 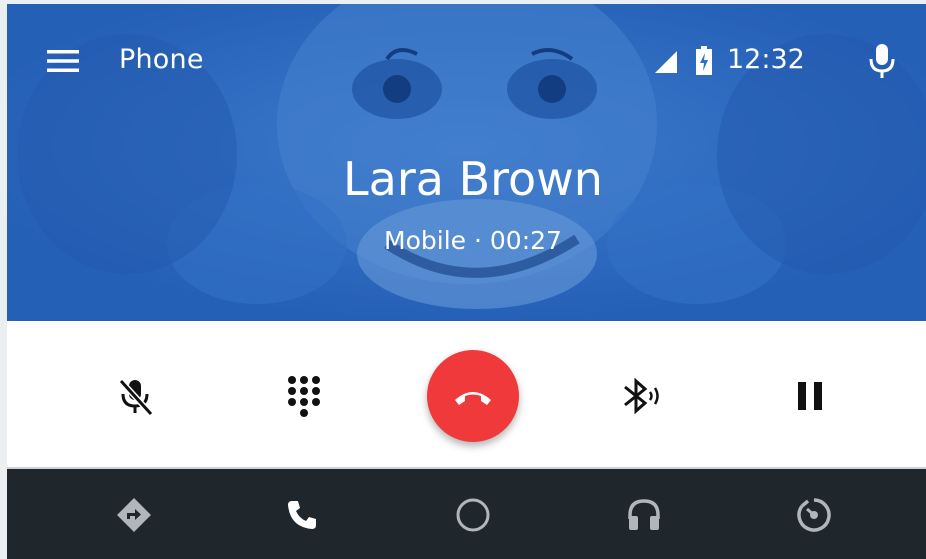 I want to click on call-end-icon, so click(x=473, y=398).